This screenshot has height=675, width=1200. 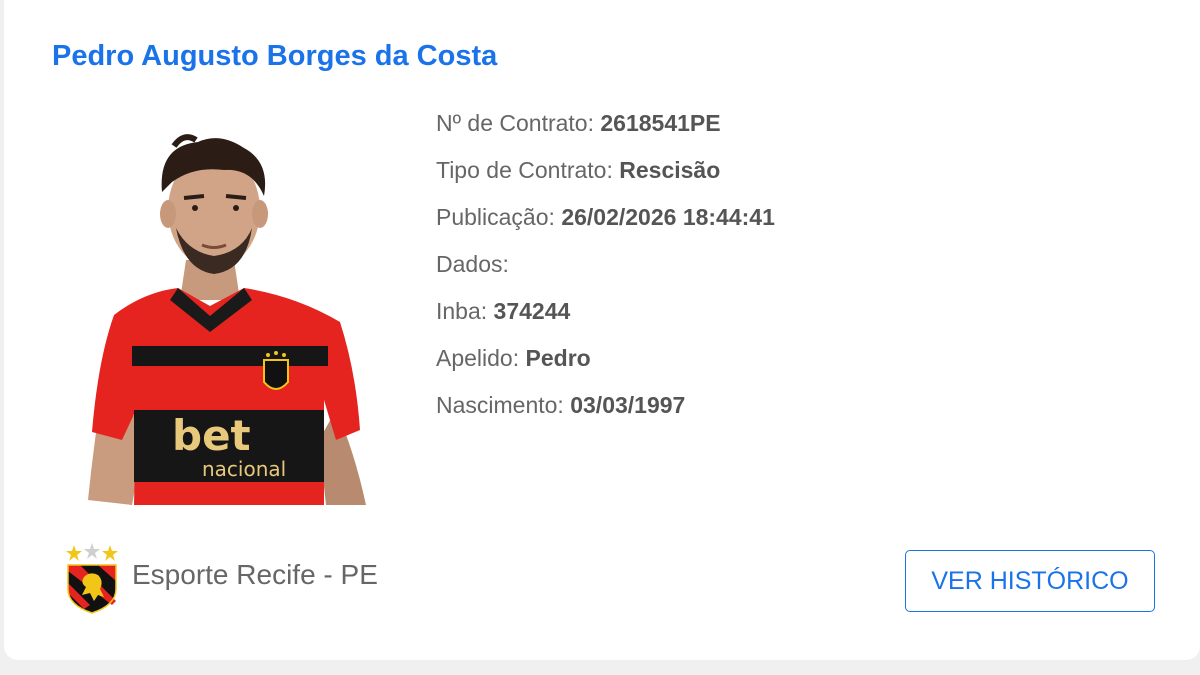 I want to click on contract-number-value: 2618541PE, so click(x=660, y=123).